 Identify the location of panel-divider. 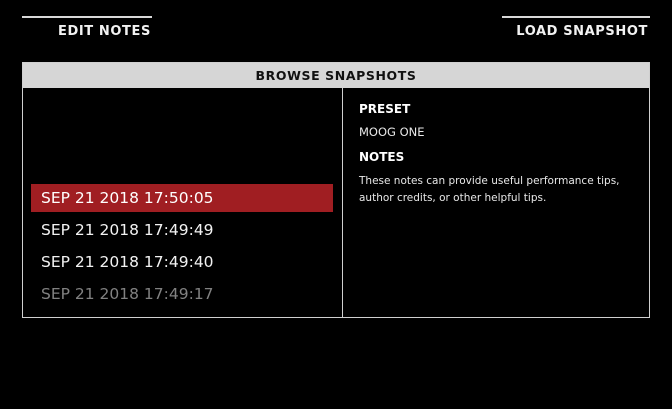
(342, 202).